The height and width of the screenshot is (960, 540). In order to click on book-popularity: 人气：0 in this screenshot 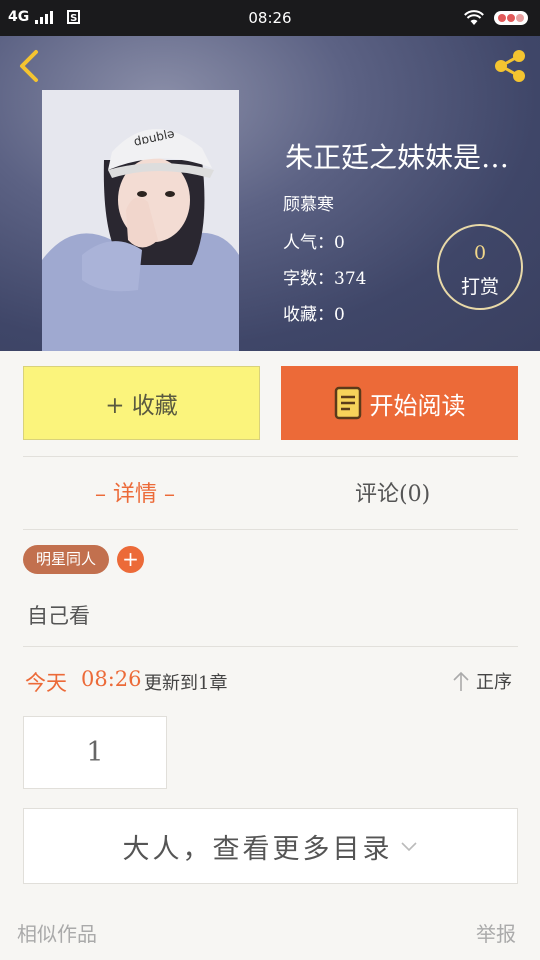, I will do `click(314, 243)`.